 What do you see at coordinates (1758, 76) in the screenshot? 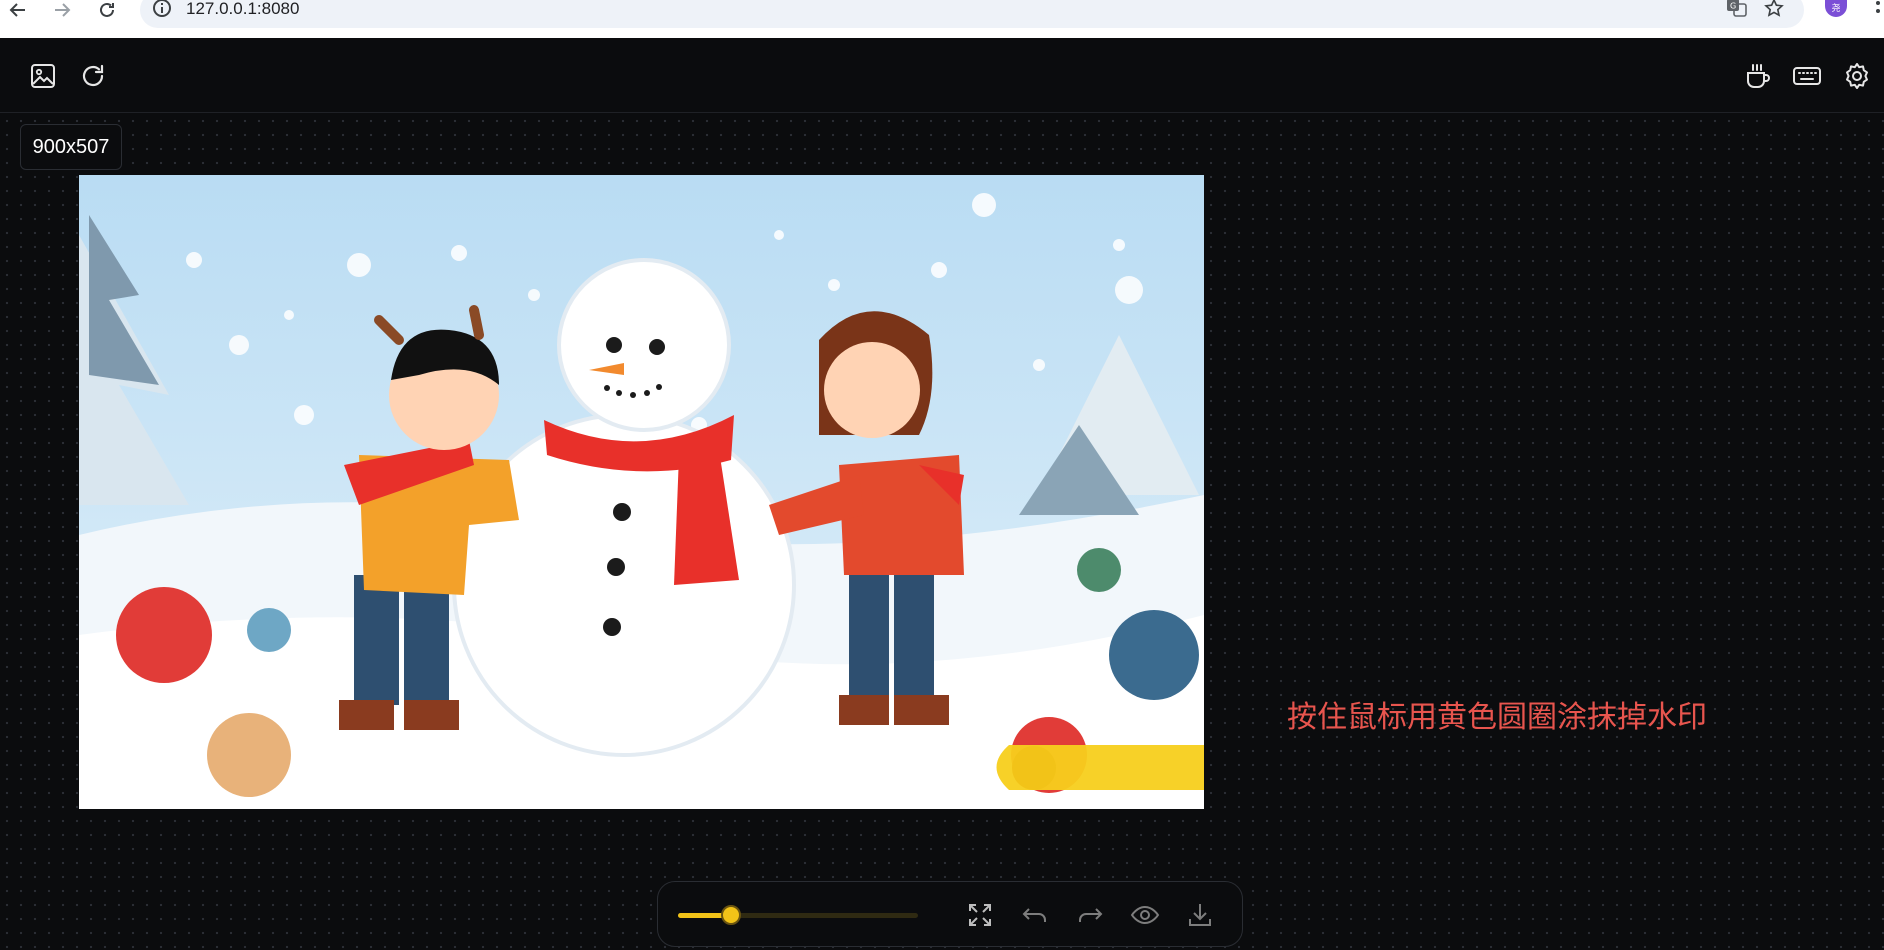
I see `coffee-cup-icon` at bounding box center [1758, 76].